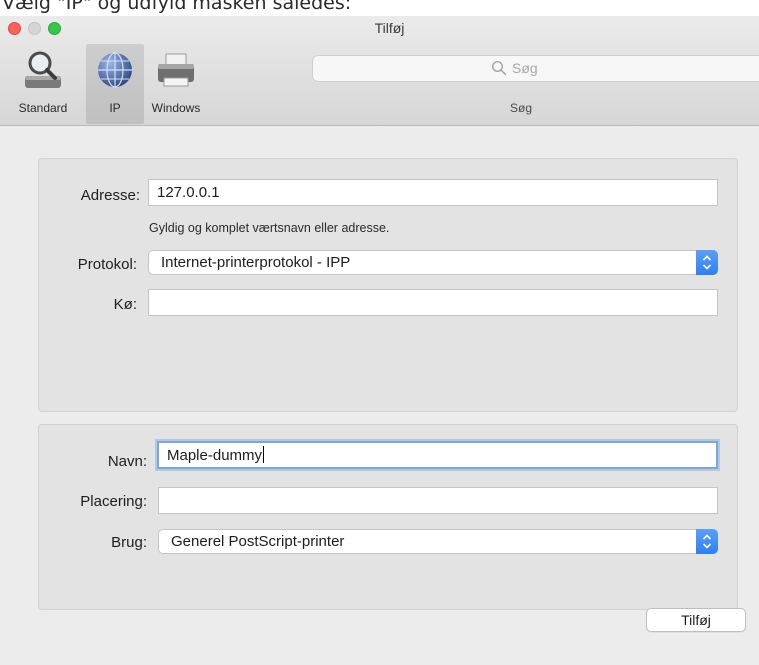 Image resolution: width=759 pixels, height=665 pixels. I want to click on toolbar-standard-button: Standard, so click(43, 84).